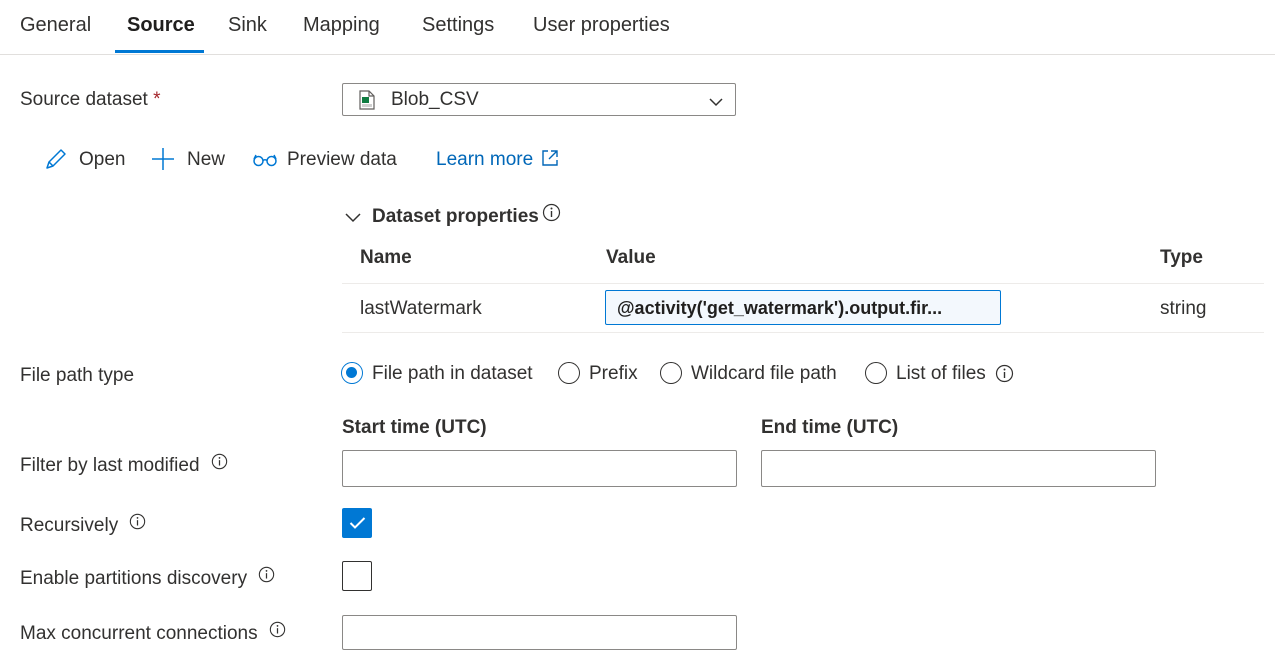  What do you see at coordinates (386, 257) in the screenshot?
I see `column-header-name: Name` at bounding box center [386, 257].